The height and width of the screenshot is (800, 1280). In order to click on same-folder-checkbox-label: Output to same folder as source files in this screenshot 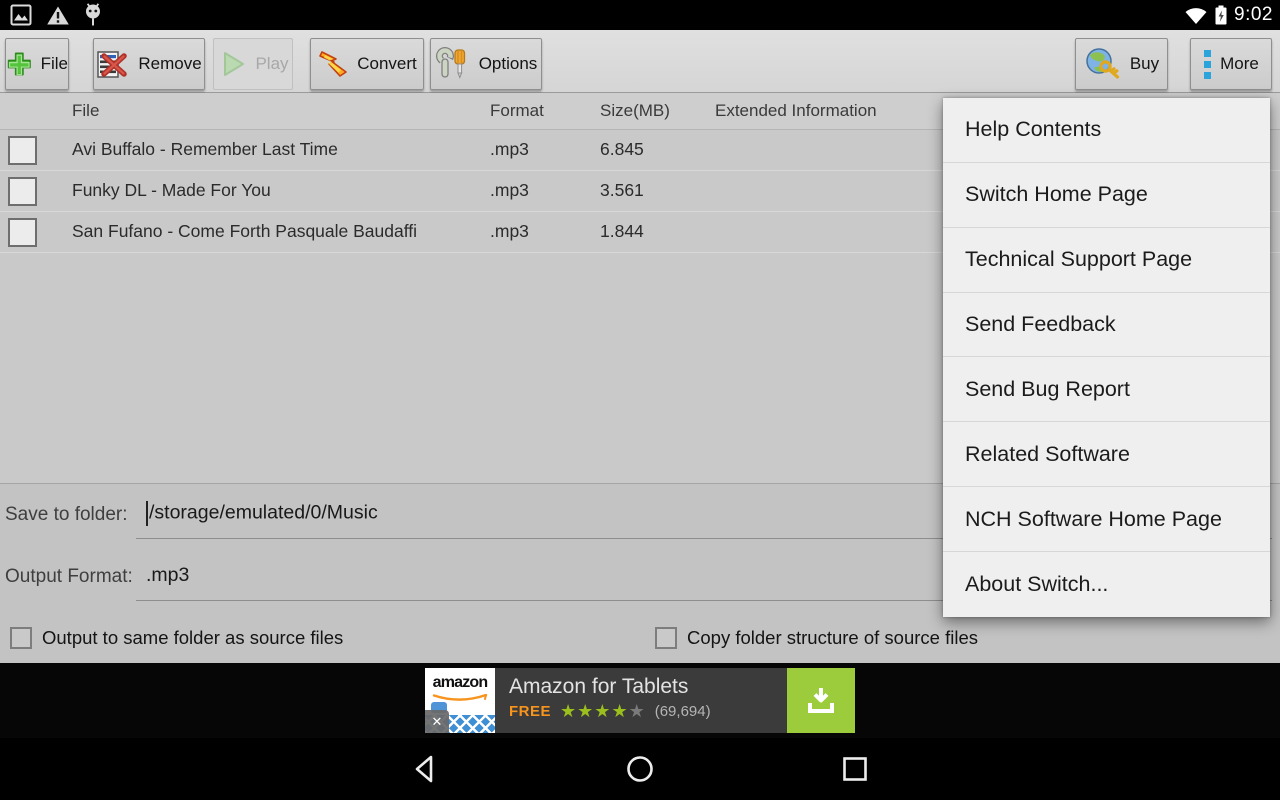, I will do `click(193, 637)`.